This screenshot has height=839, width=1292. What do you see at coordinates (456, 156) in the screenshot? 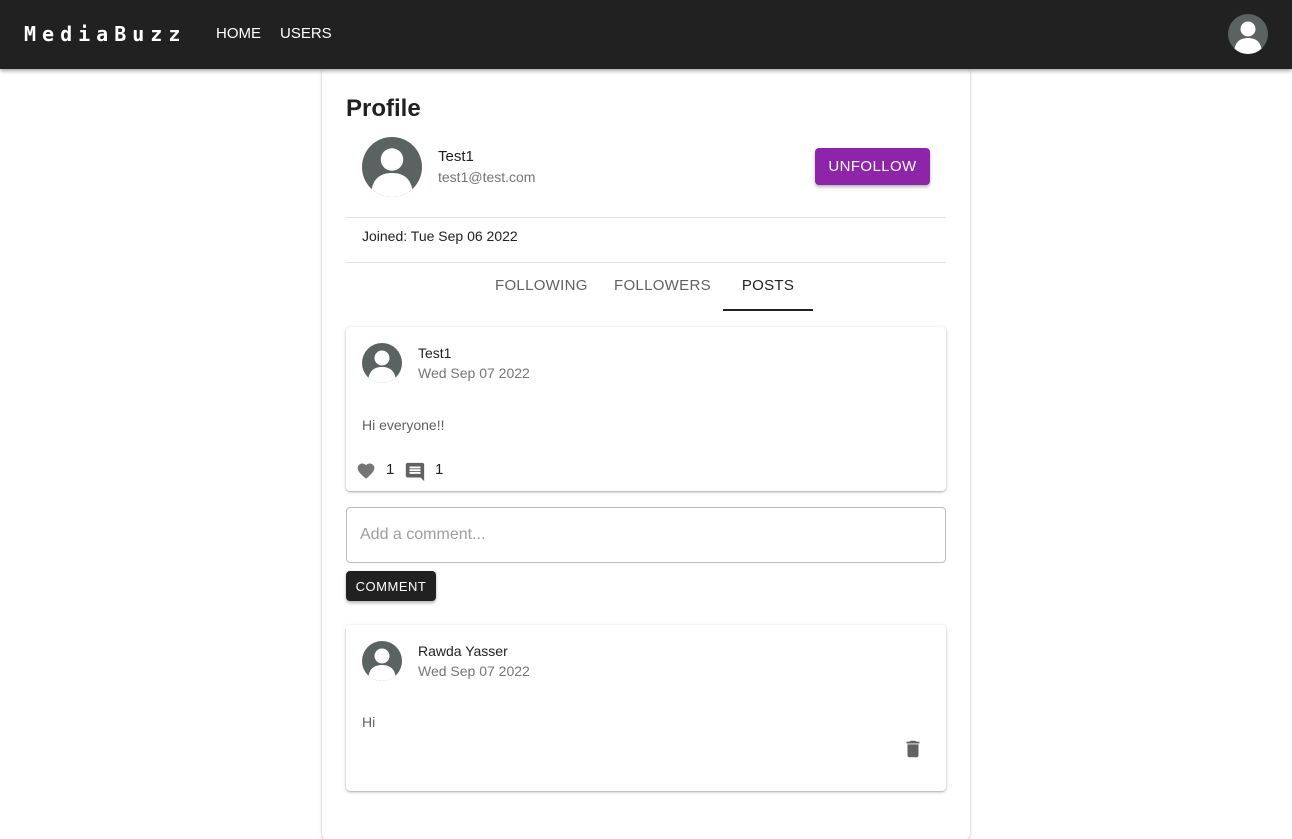
I see `profile-name: Test1` at bounding box center [456, 156].